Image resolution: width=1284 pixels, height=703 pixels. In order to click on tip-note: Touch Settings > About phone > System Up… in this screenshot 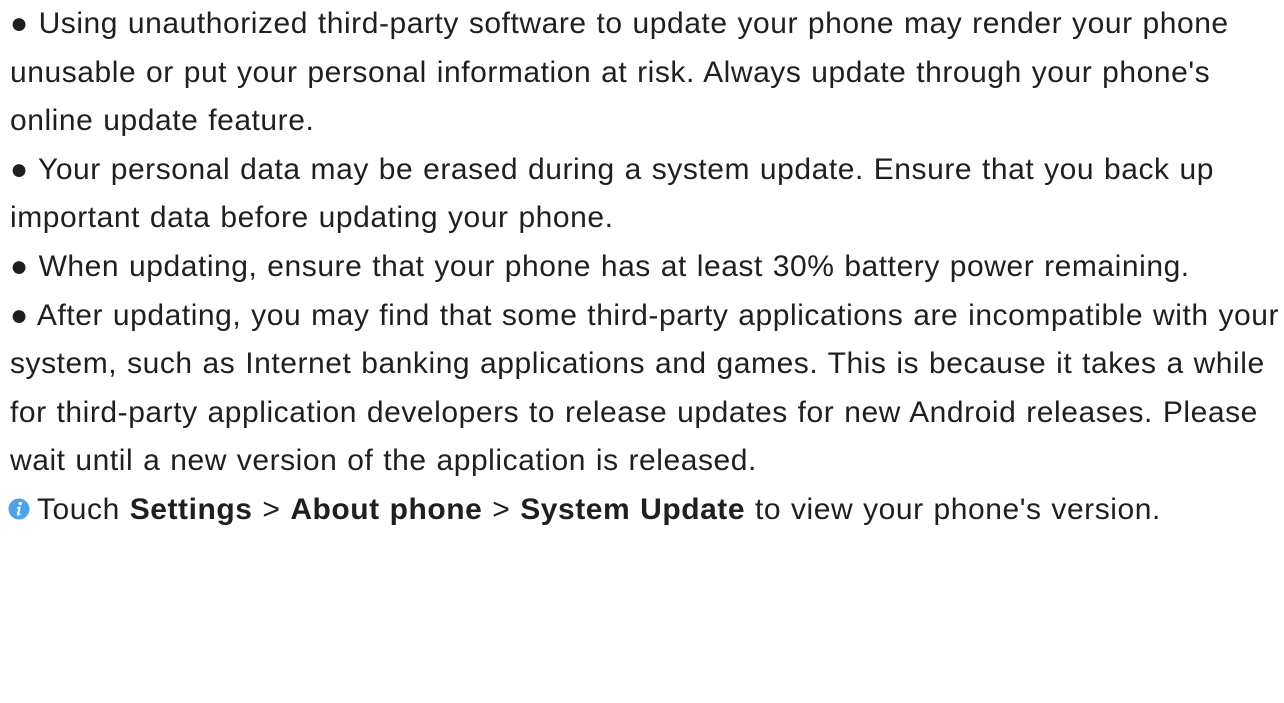, I will do `click(644, 510)`.